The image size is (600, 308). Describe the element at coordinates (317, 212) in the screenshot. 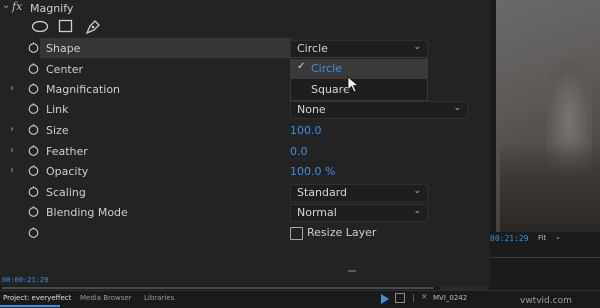

I see `blending-mode-value: Normal` at that location.